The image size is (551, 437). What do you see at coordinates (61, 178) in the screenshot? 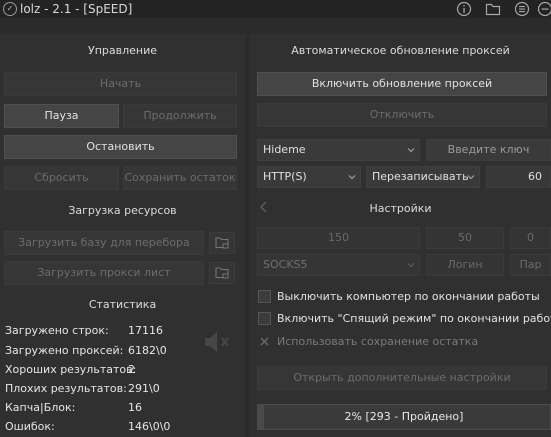
I see `reset-button: Сбросить` at bounding box center [61, 178].